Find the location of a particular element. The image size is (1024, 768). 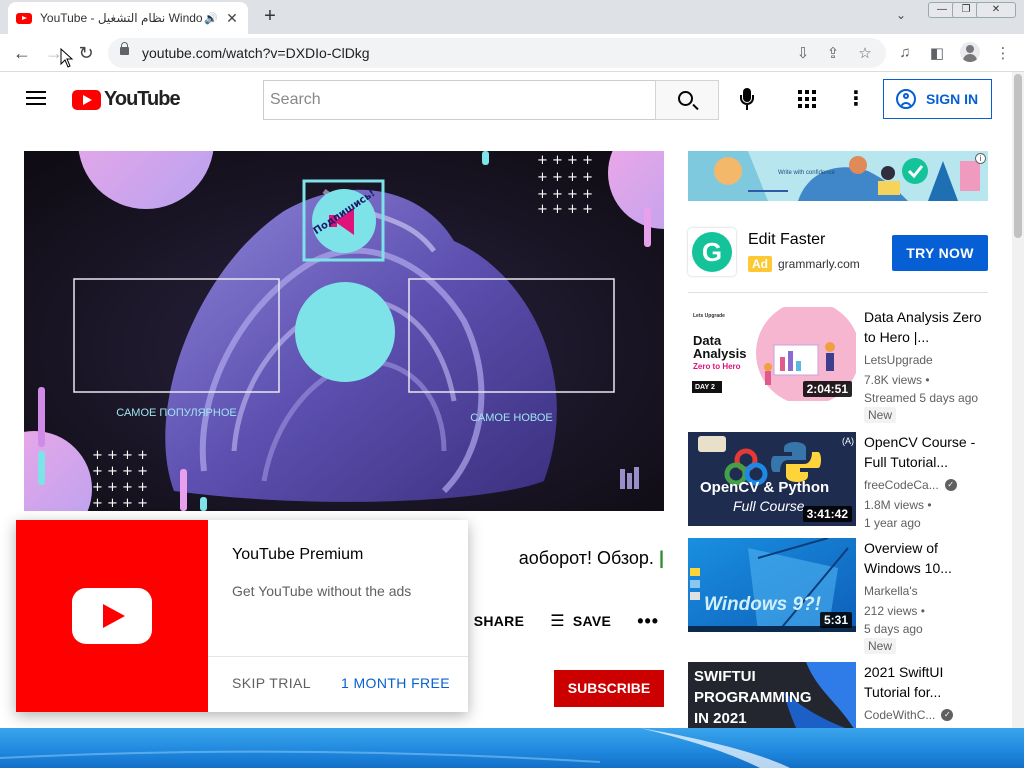

channel-name: Markella's is located at coordinates (891, 591).